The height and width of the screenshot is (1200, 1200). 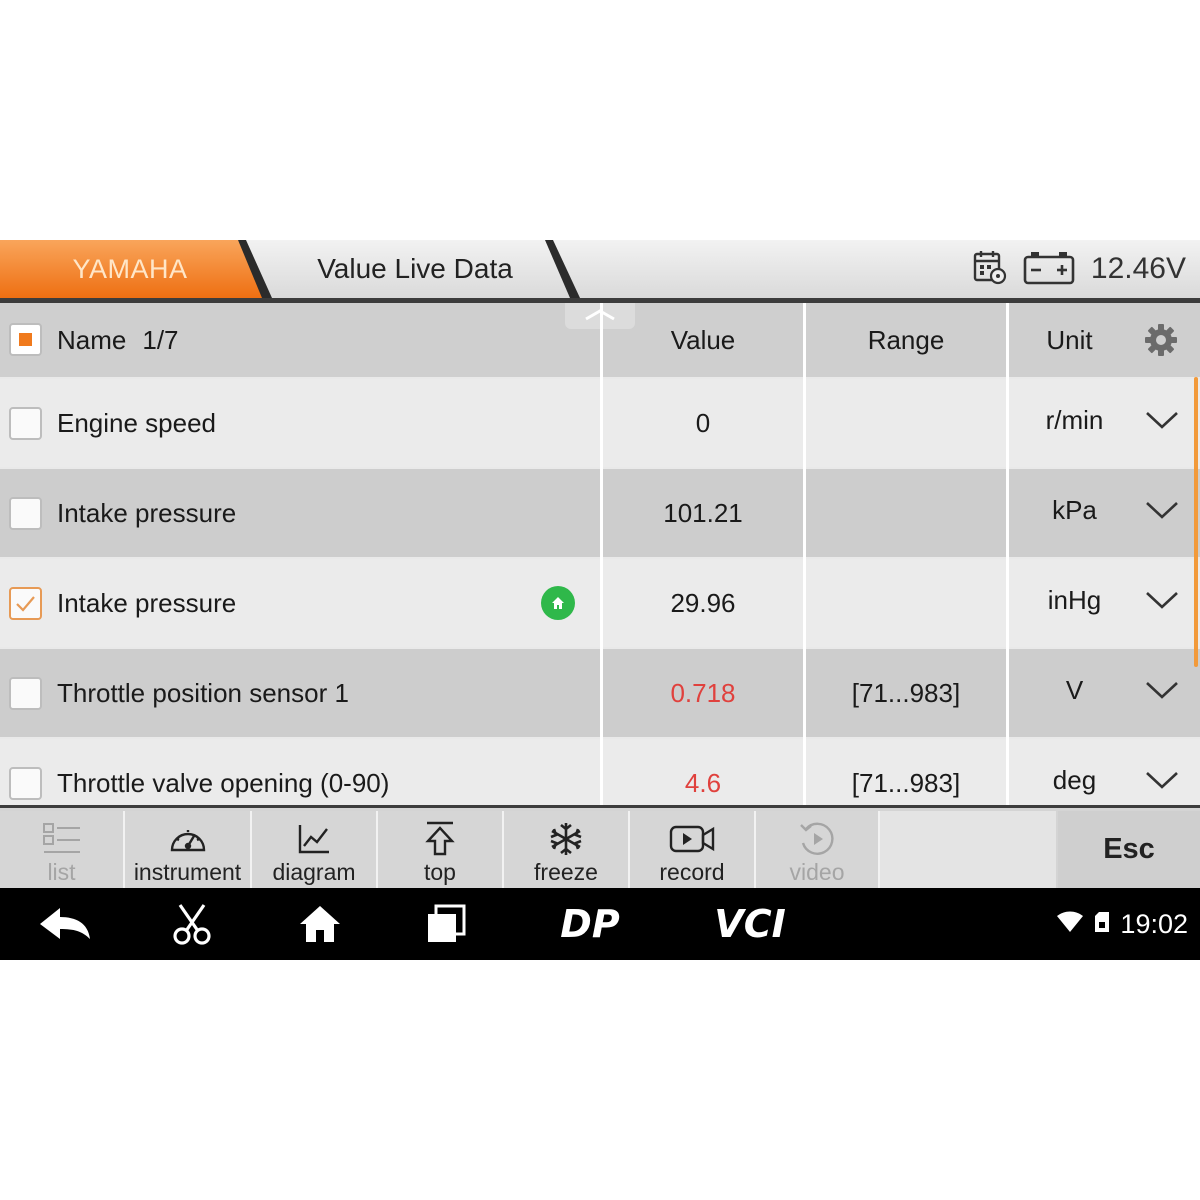 I want to click on freeze-button: freeze, so click(x=567, y=849).